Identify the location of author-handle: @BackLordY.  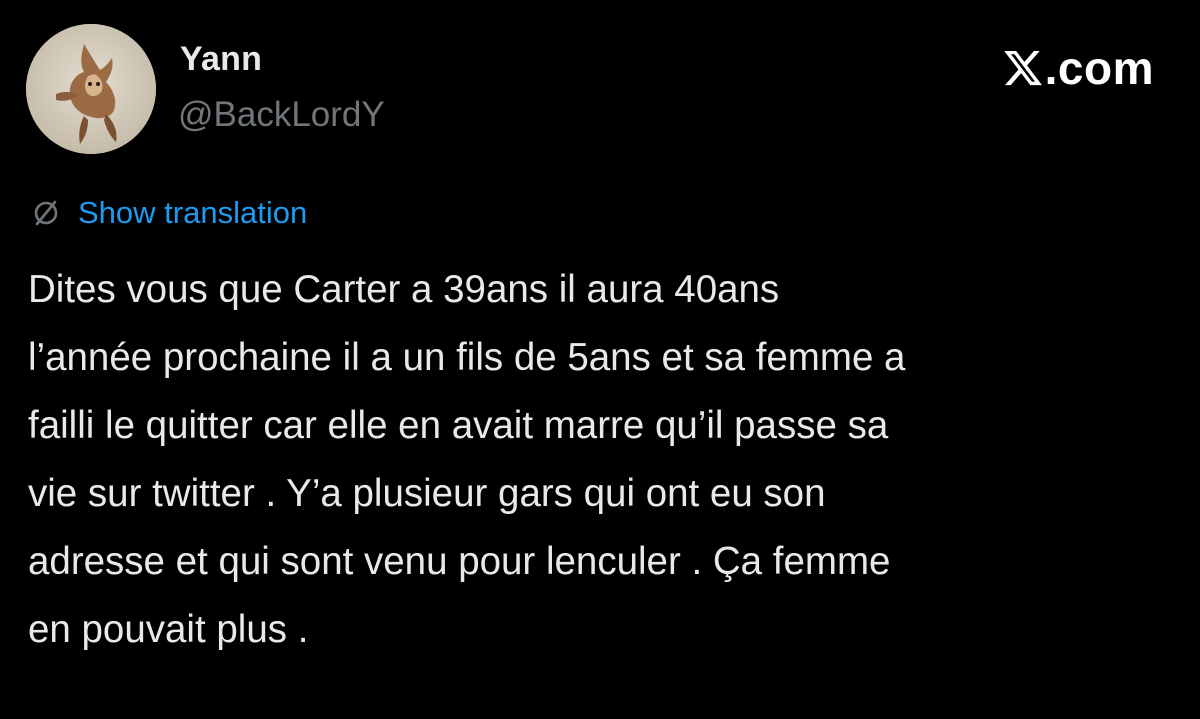
(281, 115).